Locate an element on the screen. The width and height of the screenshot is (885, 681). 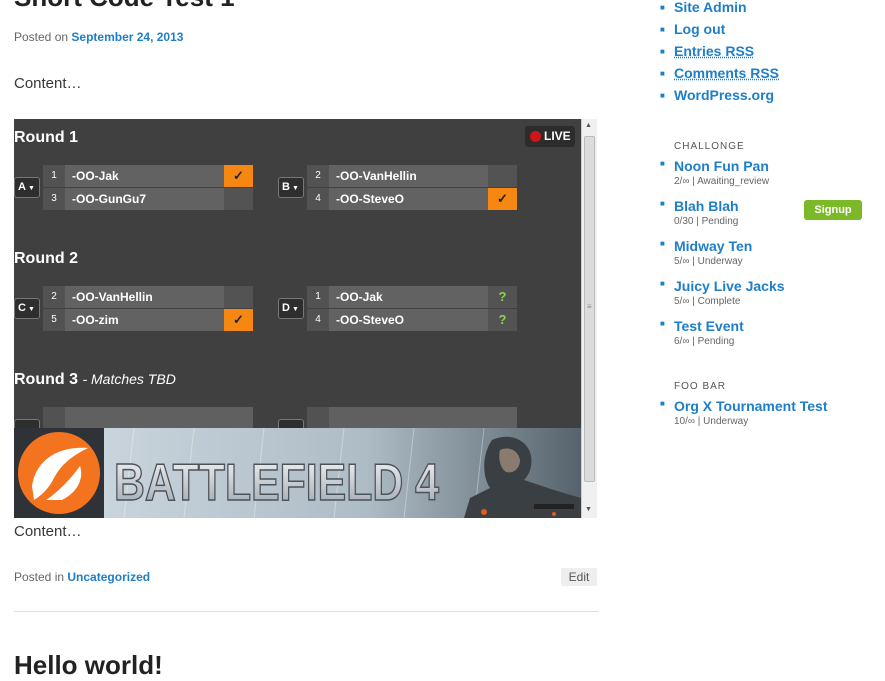
match-a-dropdown: A ▼ is located at coordinates (27, 187).